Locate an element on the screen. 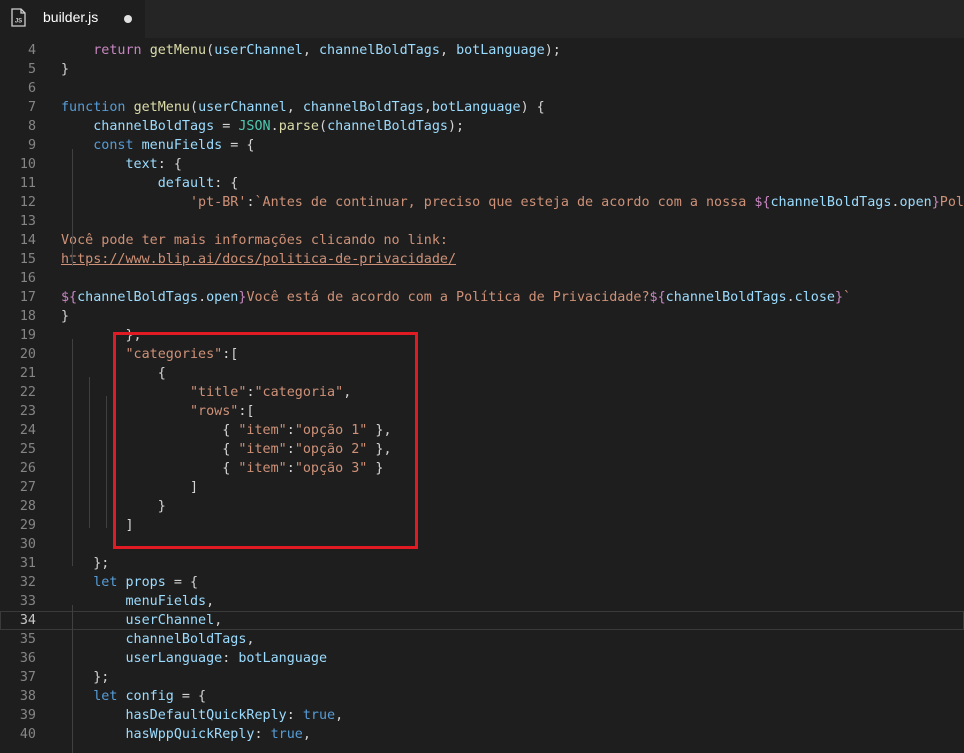  code-token: userChannel is located at coordinates (210, 38).